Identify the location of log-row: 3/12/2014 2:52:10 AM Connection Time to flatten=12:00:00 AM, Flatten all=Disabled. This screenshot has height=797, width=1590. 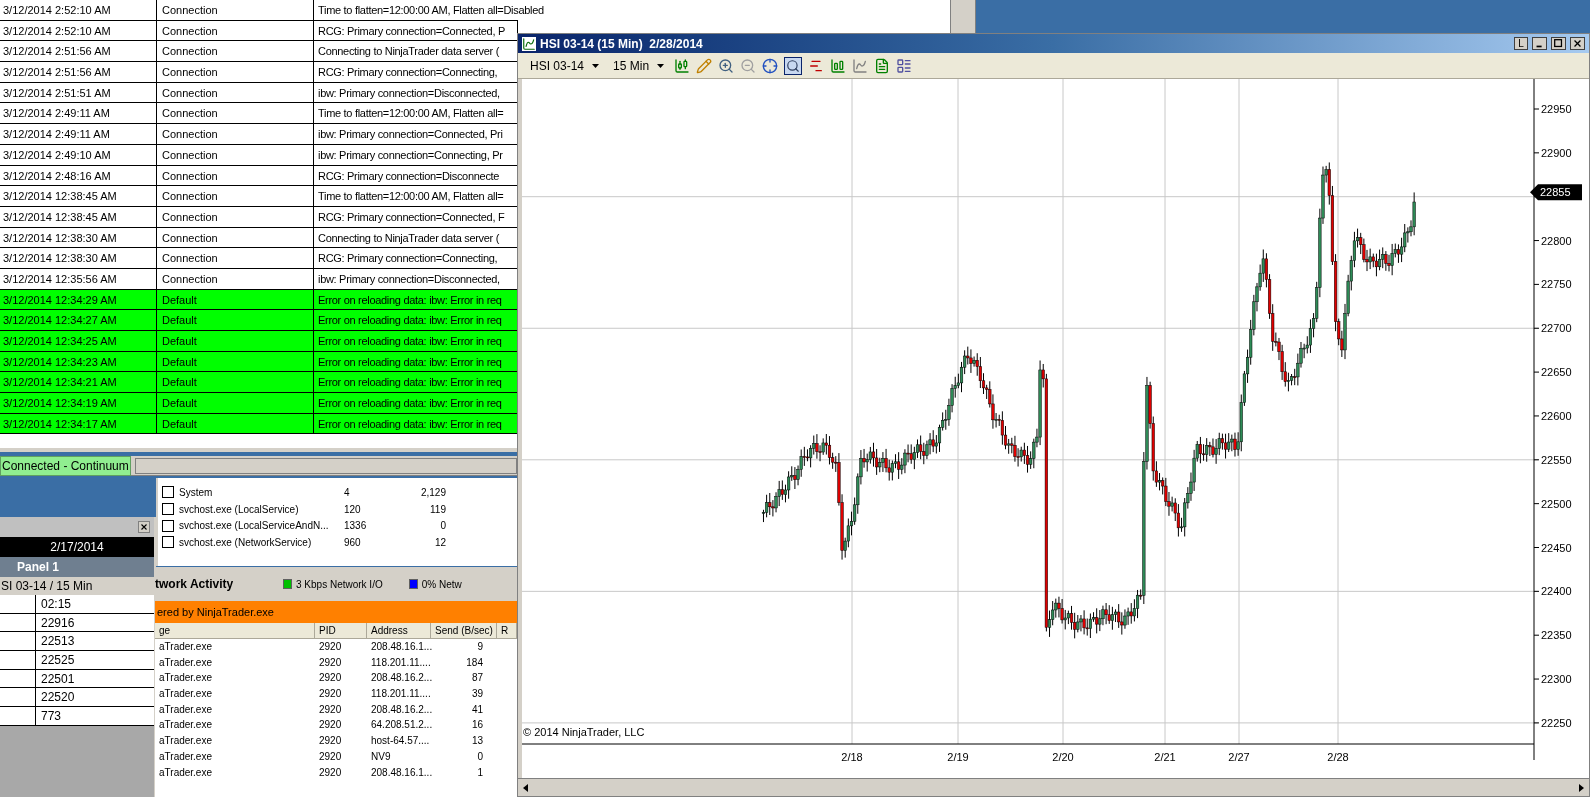
(475, 10).